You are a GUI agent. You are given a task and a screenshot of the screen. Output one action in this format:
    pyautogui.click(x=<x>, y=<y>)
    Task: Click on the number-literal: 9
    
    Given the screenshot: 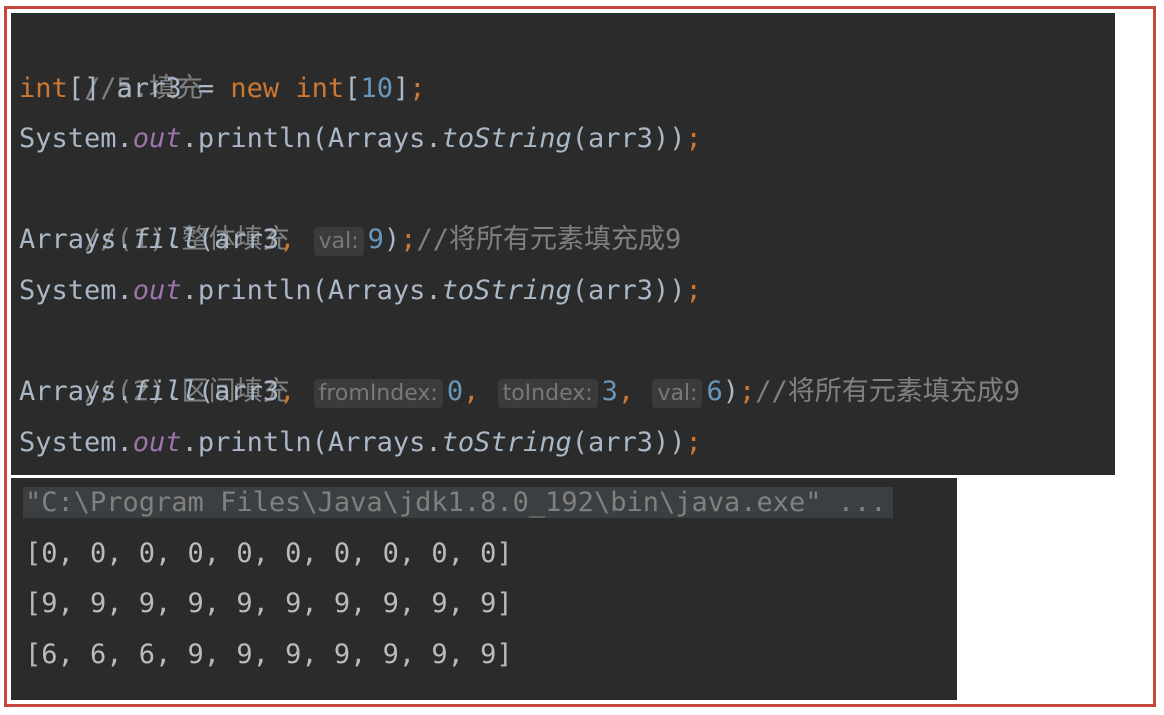 What is the action you would take?
    pyautogui.click(x=375, y=240)
    